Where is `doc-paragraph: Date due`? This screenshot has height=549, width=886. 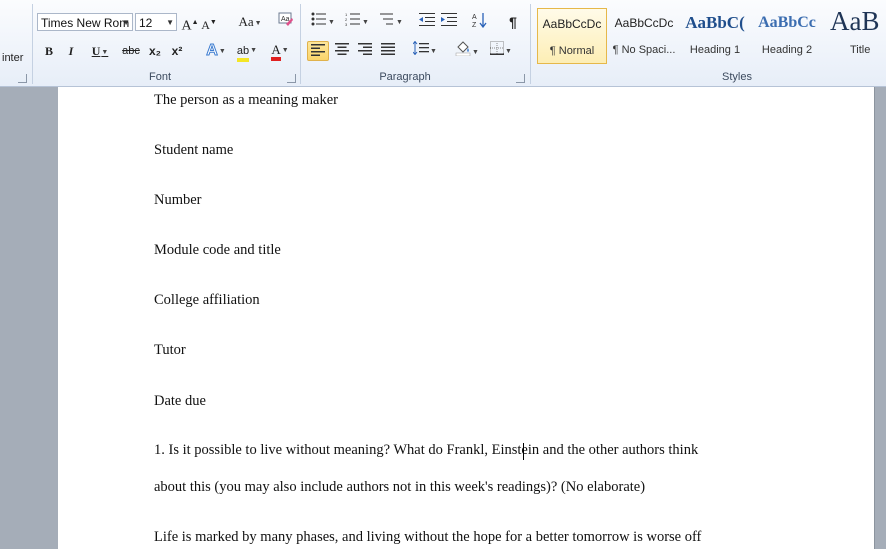
doc-paragraph: Date due is located at coordinates (180, 401).